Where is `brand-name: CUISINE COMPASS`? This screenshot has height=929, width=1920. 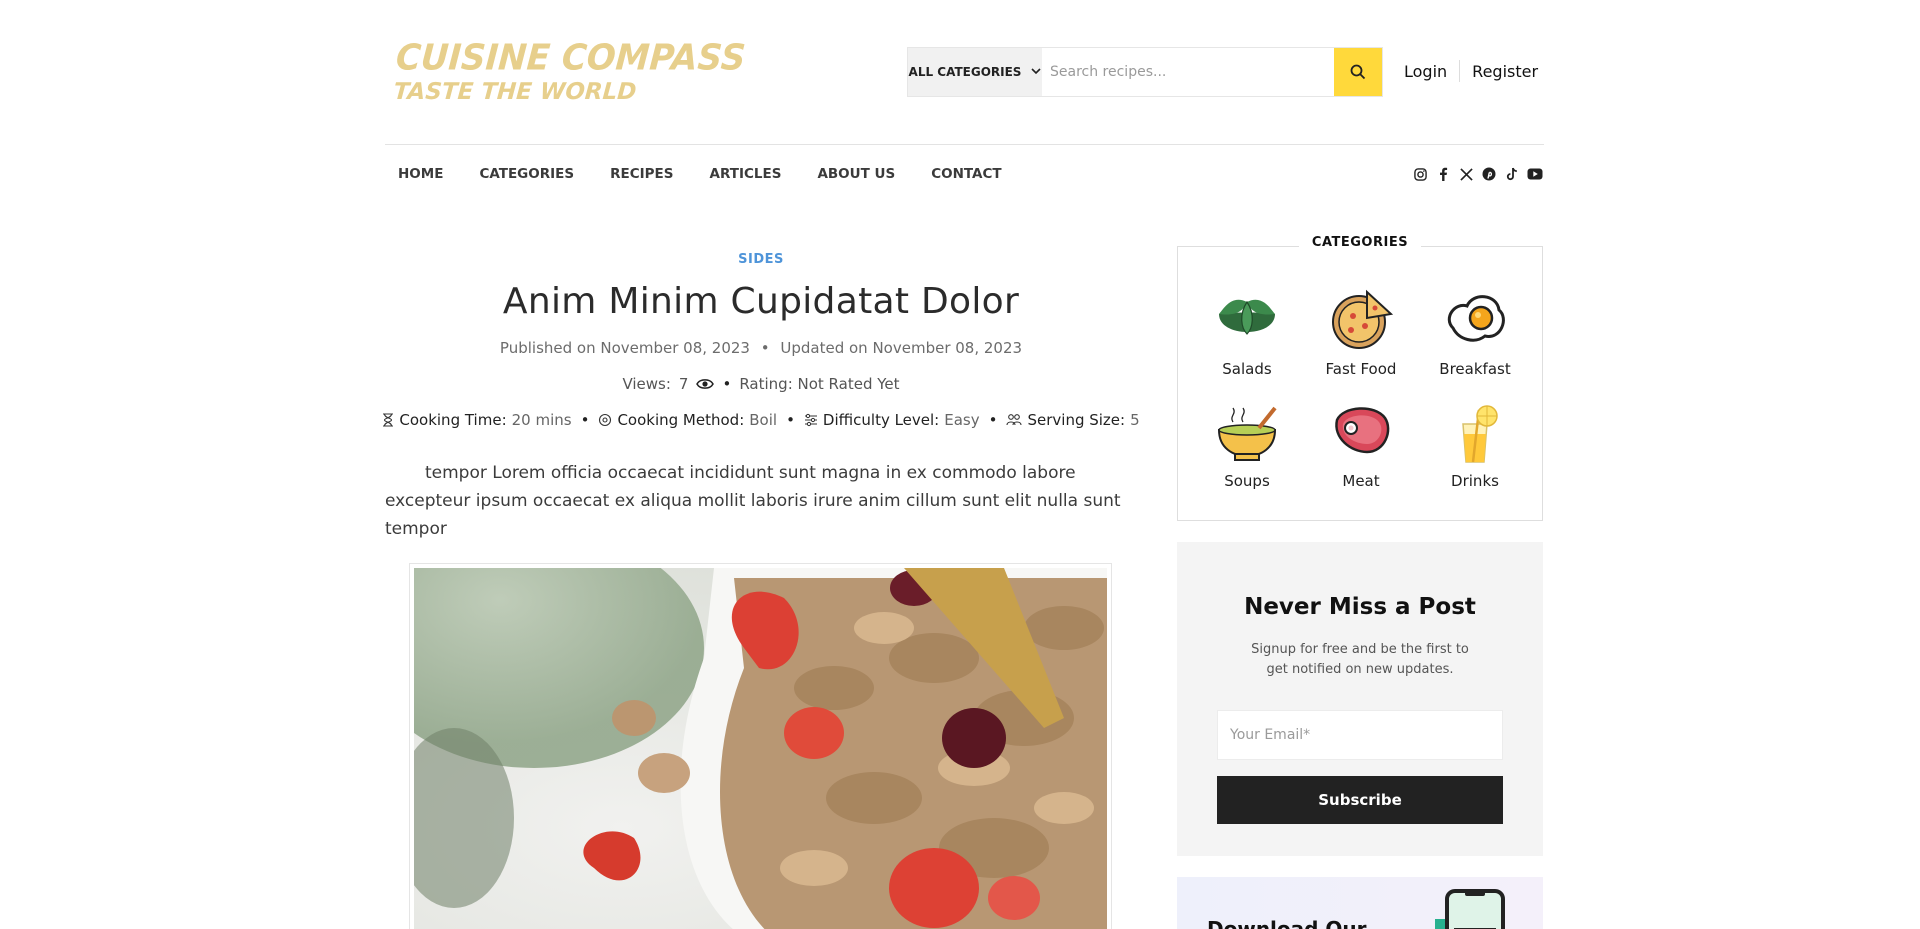
brand-name: CUISINE COMPASS is located at coordinates (570, 57).